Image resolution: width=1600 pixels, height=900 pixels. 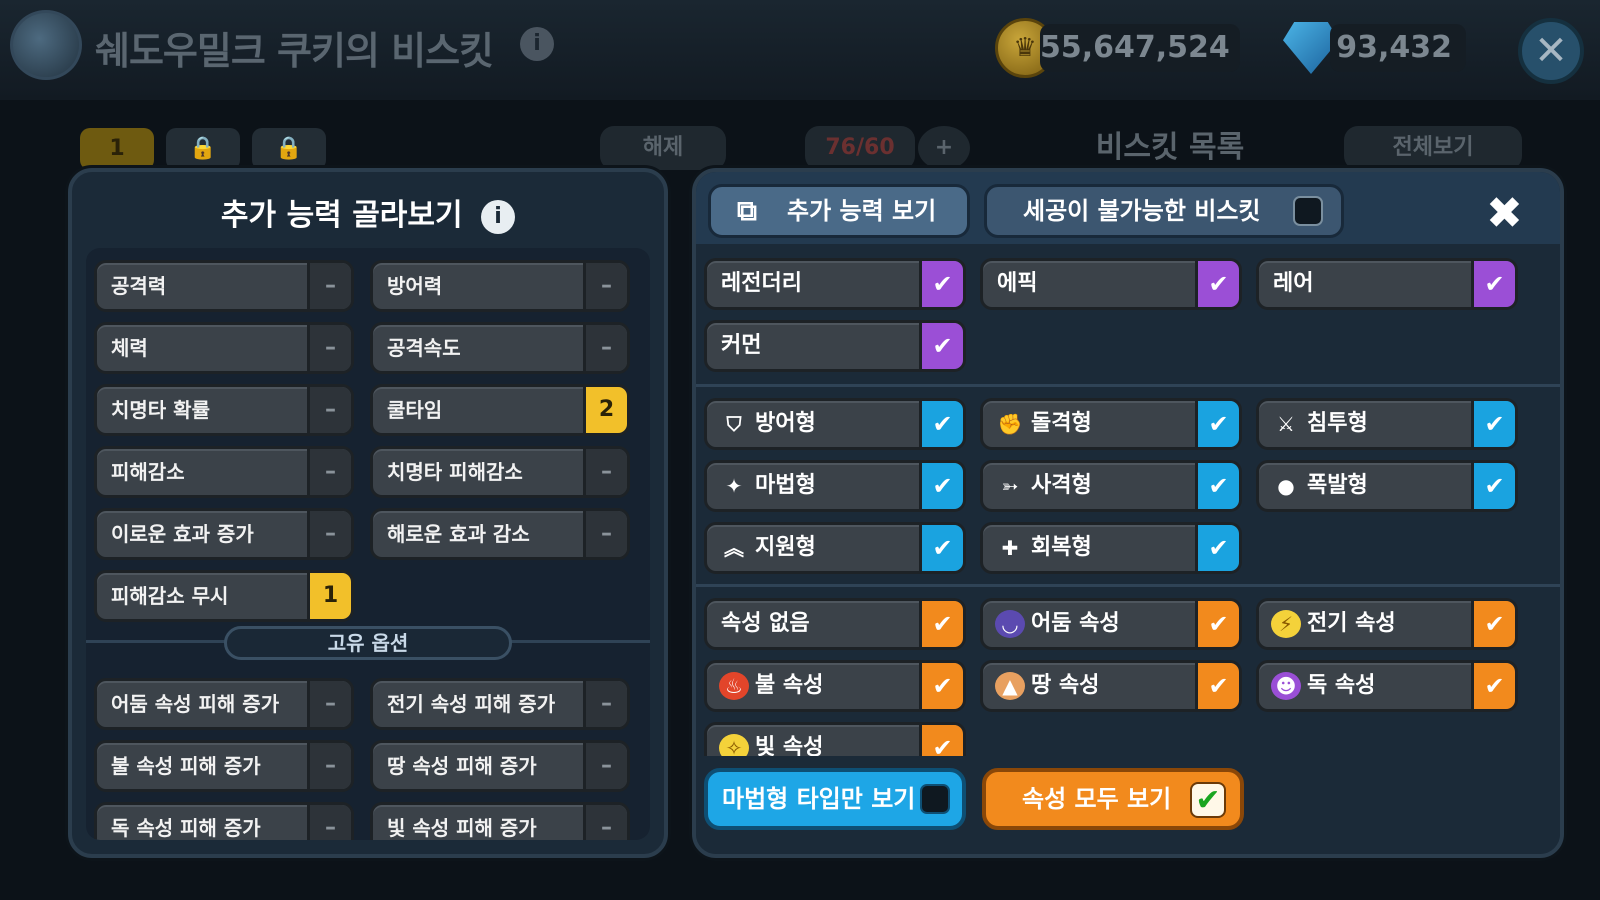 I want to click on rarity-label: 레전더리, so click(x=761, y=283).